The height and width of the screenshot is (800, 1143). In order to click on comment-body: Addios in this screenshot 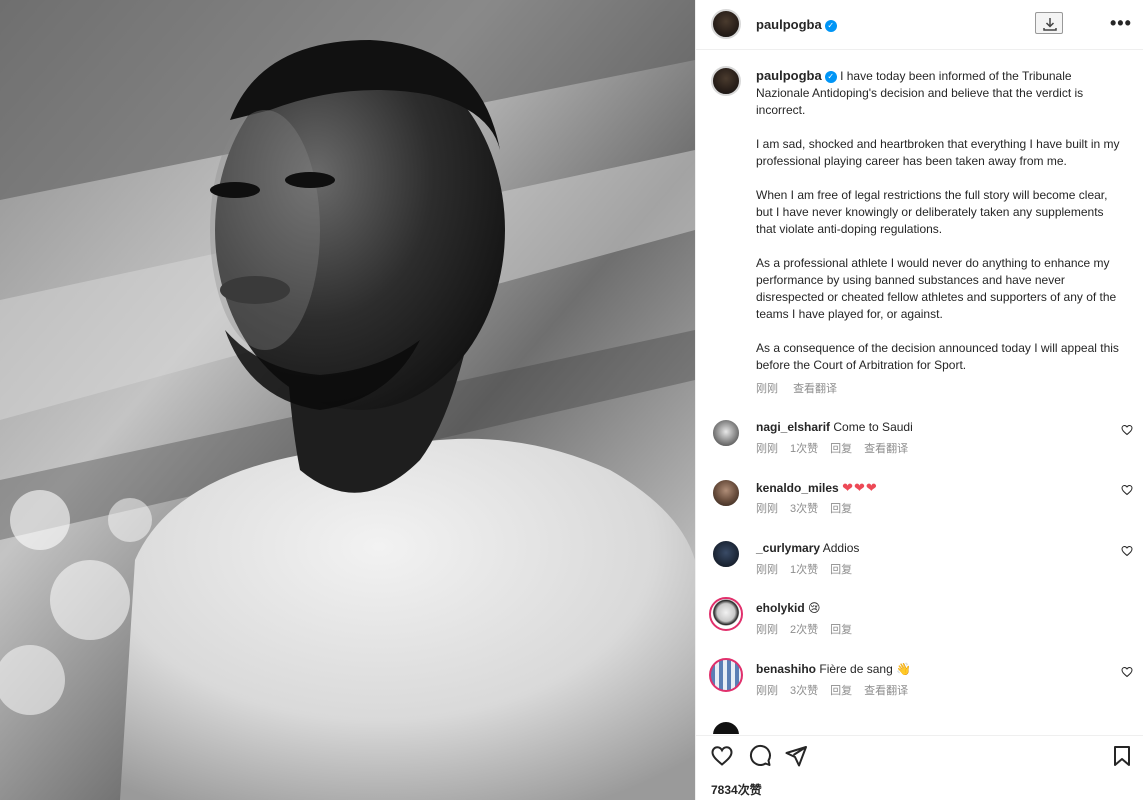, I will do `click(841, 548)`.